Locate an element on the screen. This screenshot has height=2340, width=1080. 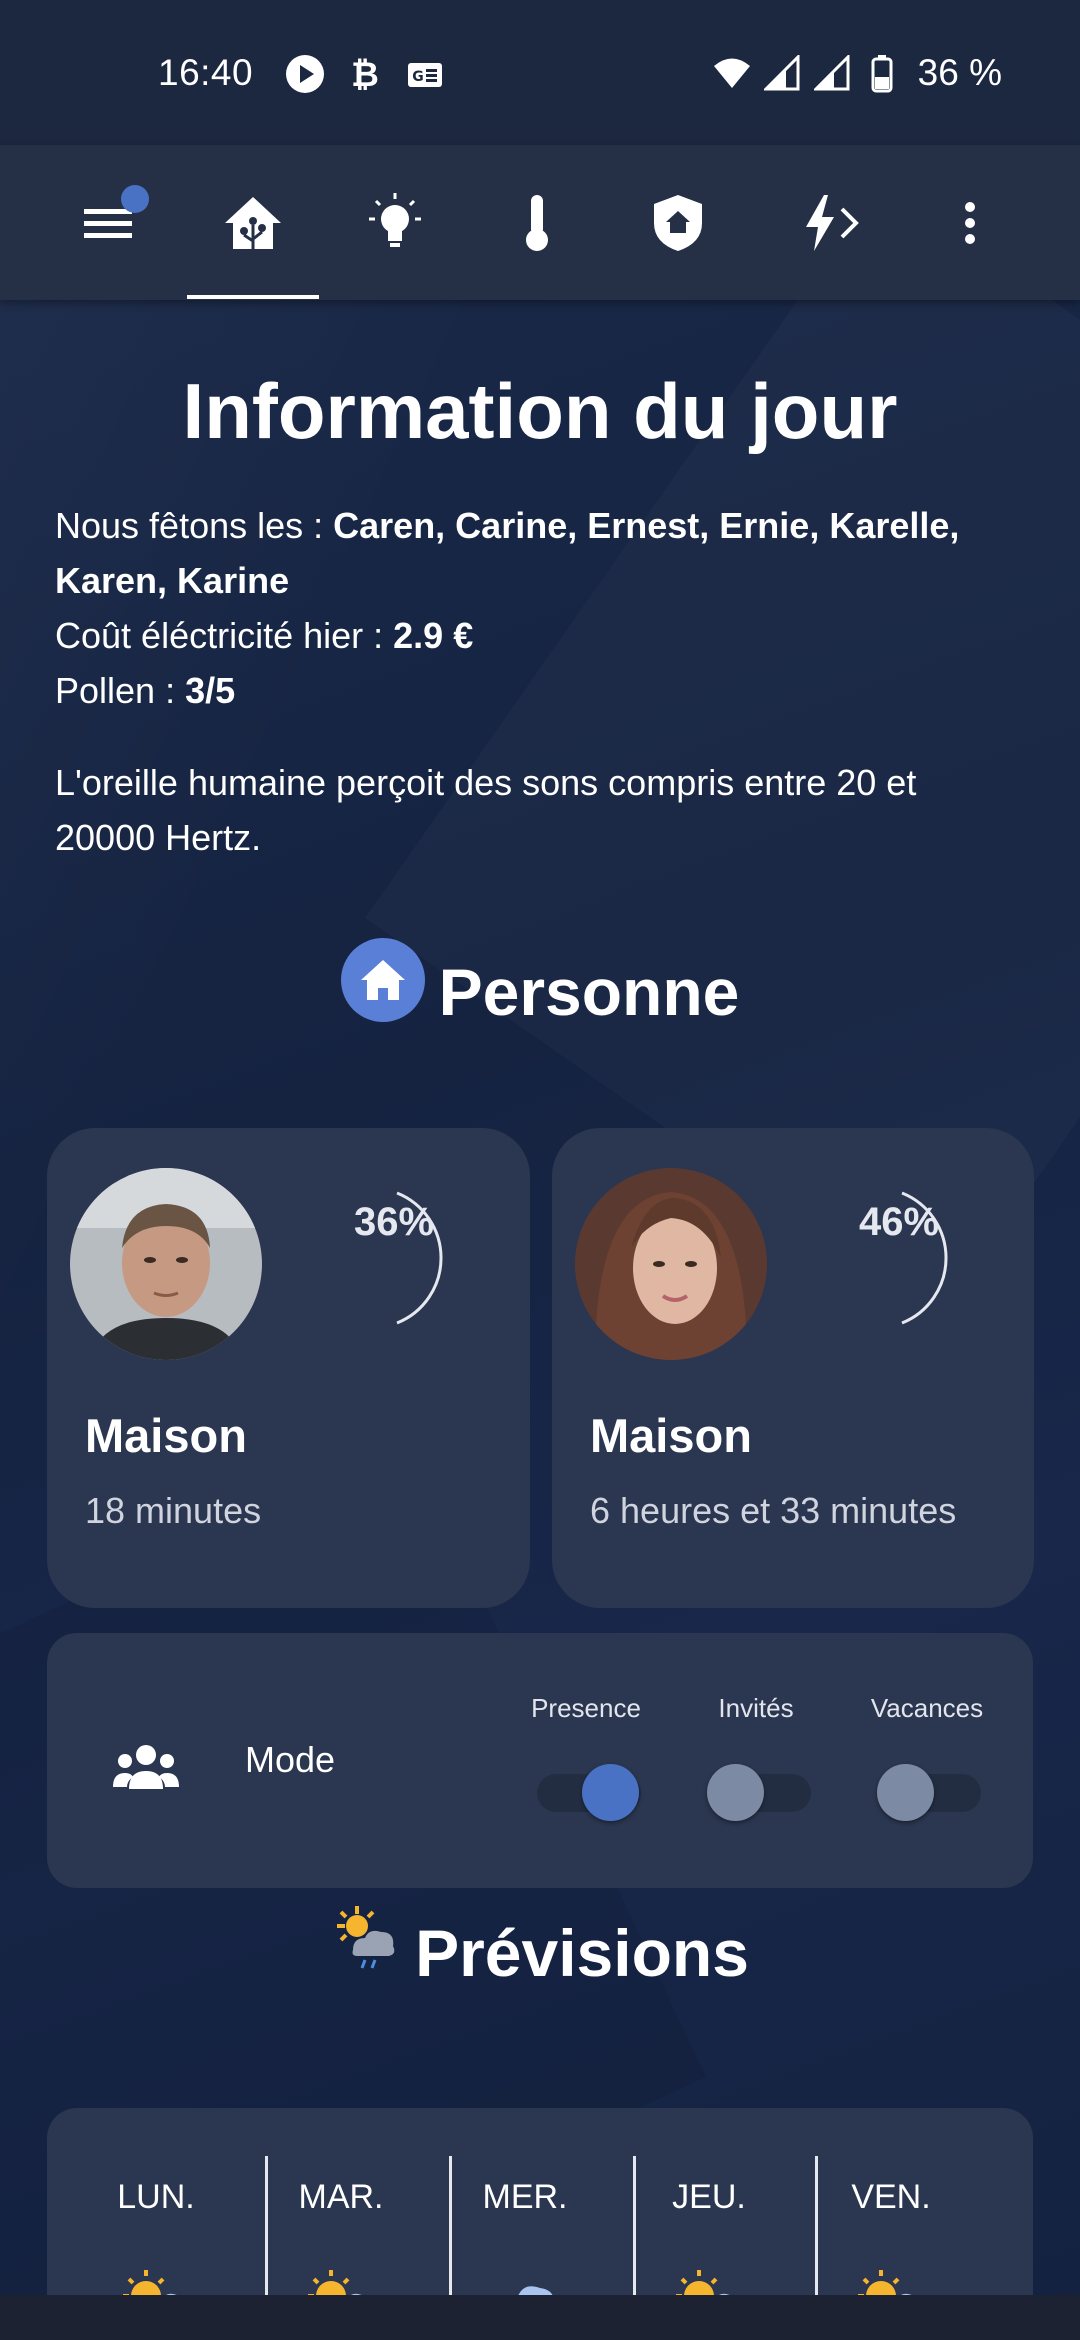
app-toolbar is located at coordinates (540, 222).